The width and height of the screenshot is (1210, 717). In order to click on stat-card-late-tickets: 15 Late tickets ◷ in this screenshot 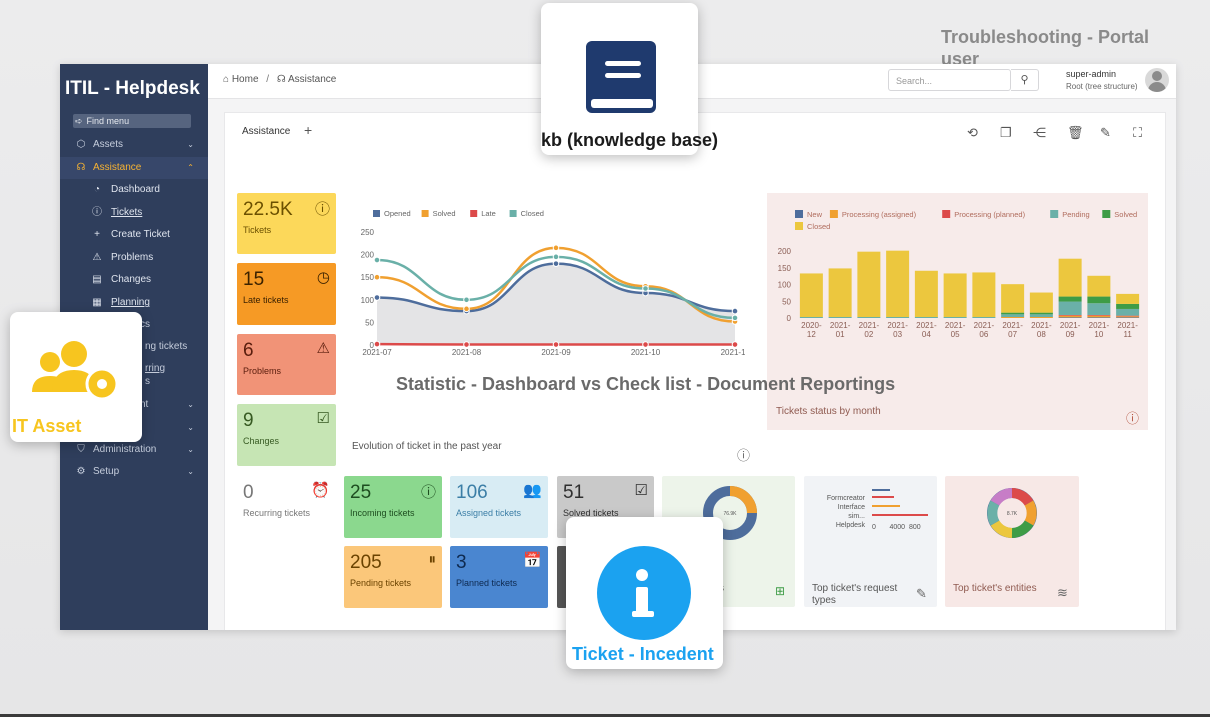, I will do `click(286, 294)`.